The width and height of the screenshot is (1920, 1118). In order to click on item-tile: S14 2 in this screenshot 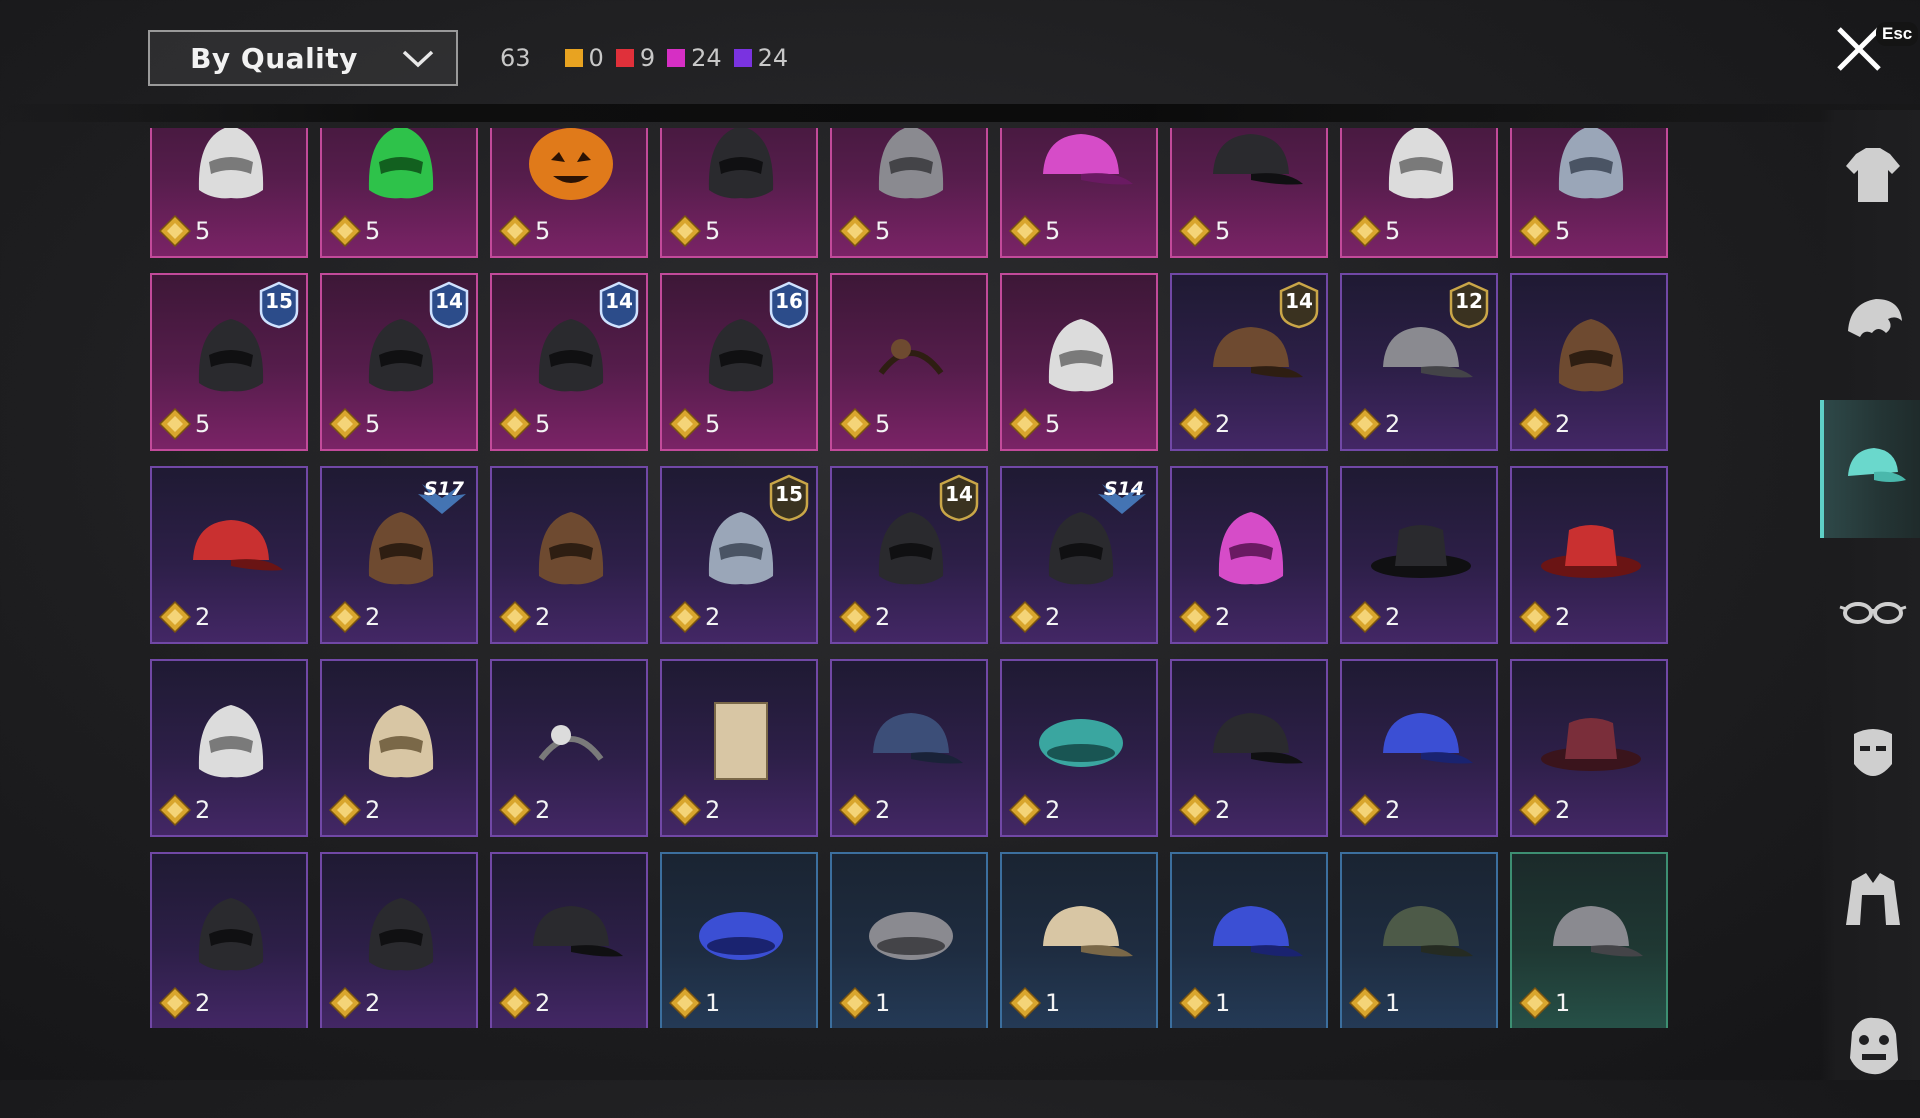, I will do `click(1079, 555)`.